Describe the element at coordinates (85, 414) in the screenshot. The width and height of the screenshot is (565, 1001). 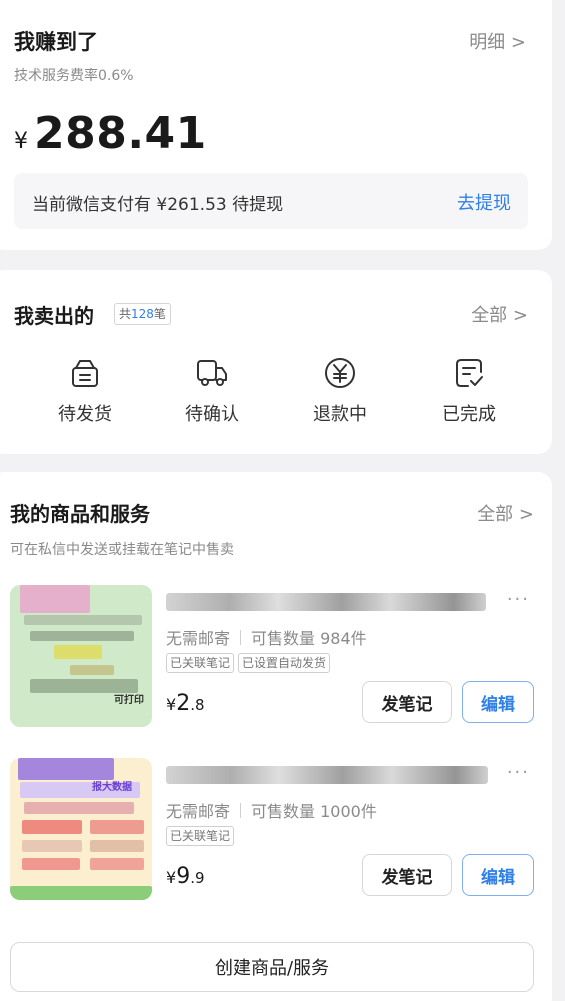
I see `status-label: 待发货` at that location.